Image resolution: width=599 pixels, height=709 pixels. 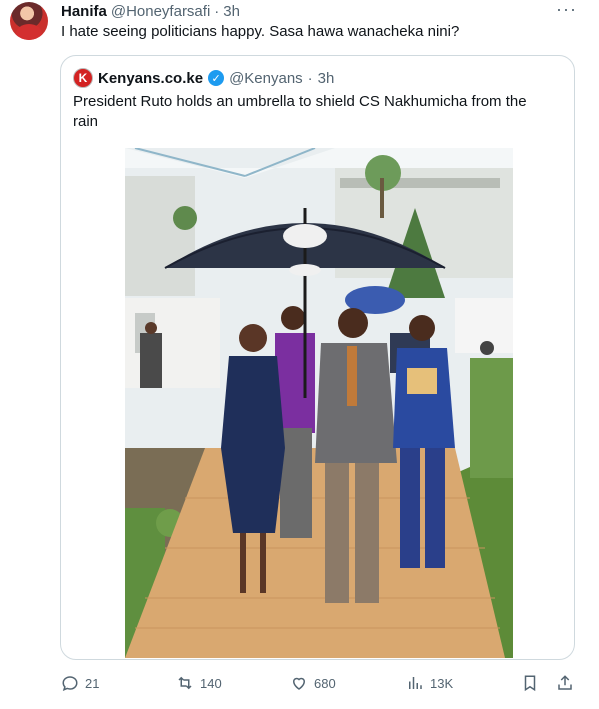 I want to click on quote-header: K Kenyans.co.ke ✓ @Kenyans · 3h, so click(x=203, y=78).